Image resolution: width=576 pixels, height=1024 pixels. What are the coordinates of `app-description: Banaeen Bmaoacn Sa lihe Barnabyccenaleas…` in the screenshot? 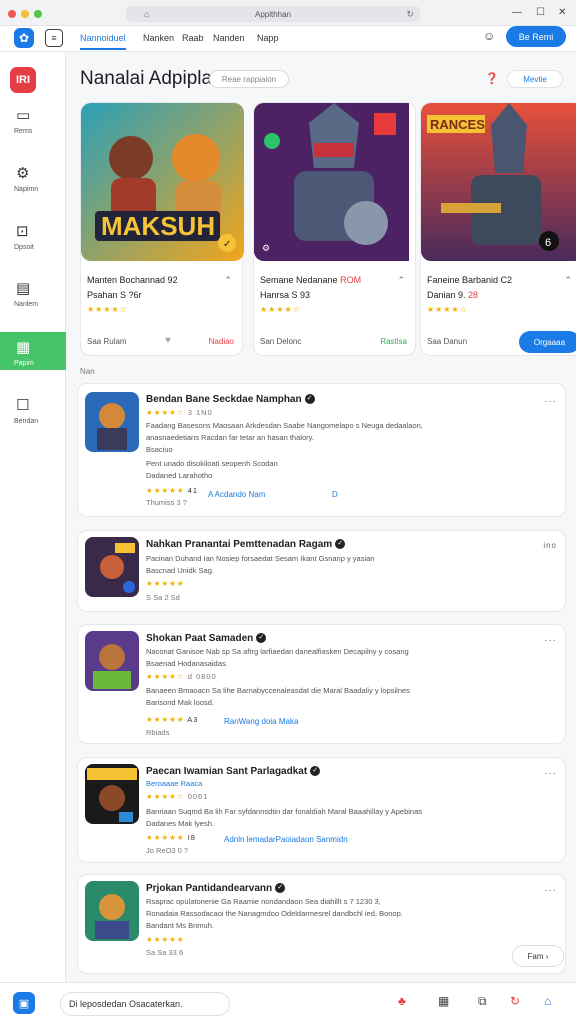 It's located at (278, 690).